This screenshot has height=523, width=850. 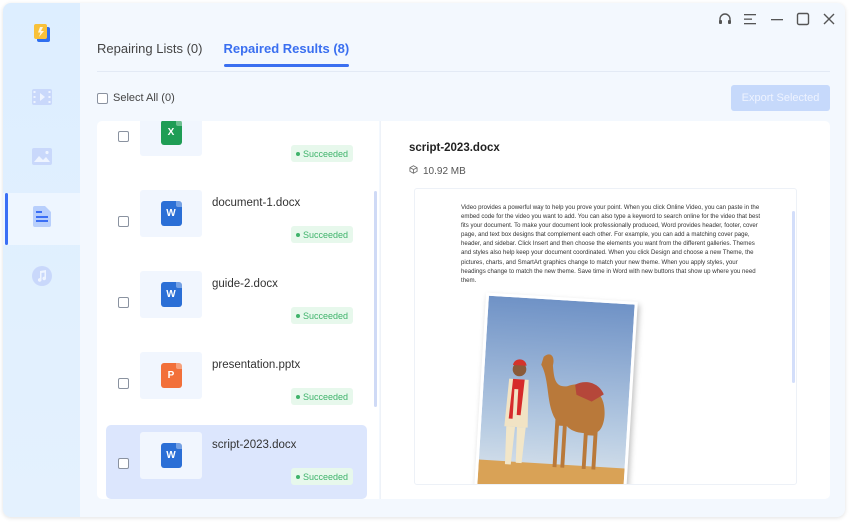 I want to click on preview-scrollbar, so click(x=793, y=297).